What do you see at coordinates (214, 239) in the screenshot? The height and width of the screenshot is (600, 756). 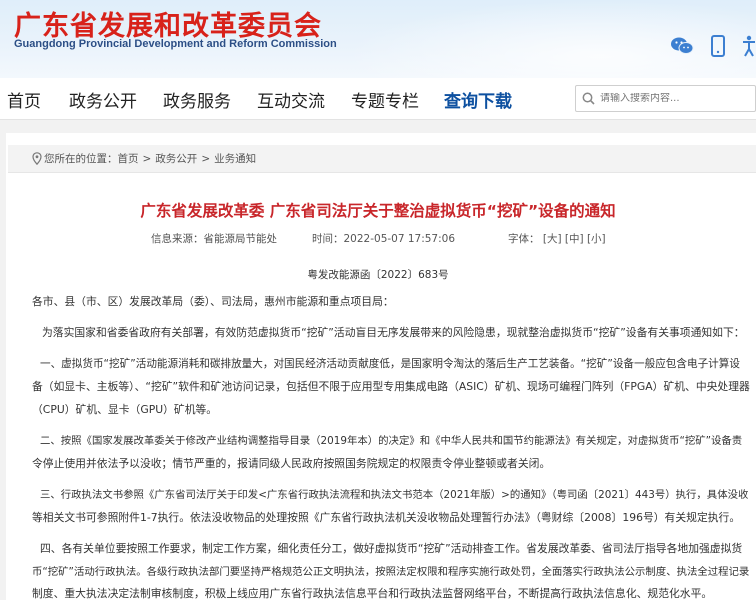 I see `article-source: 信息来源：省能源局节能处` at bounding box center [214, 239].